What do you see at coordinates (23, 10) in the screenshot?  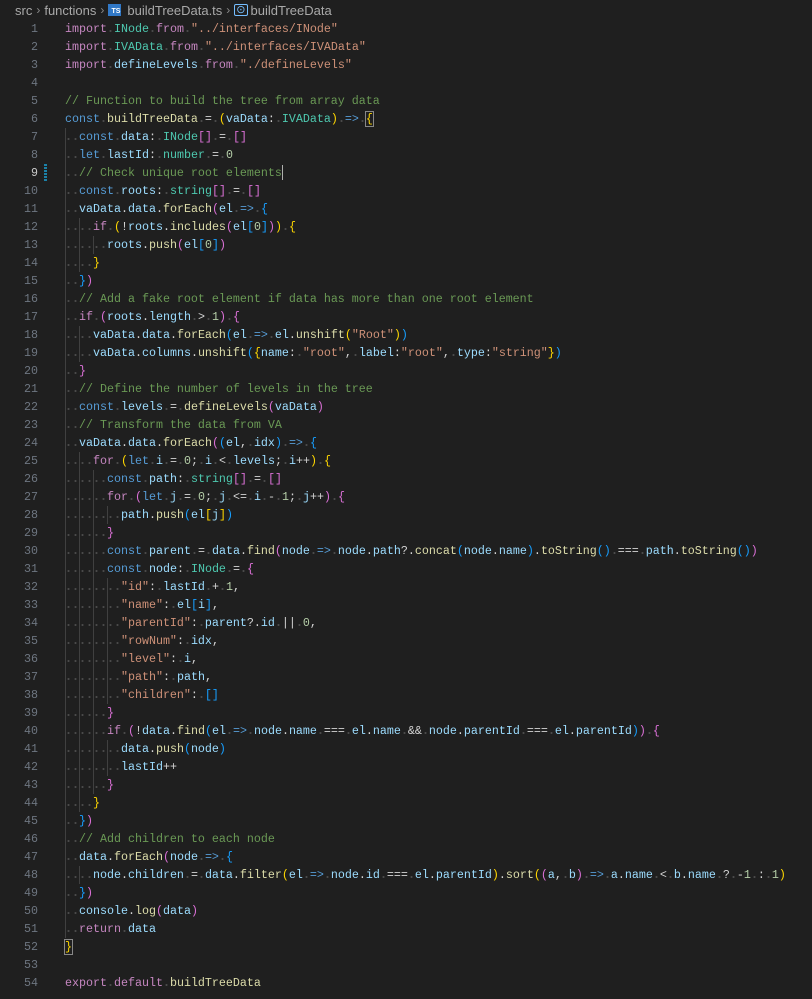 I see `breadcrumb-src: src` at bounding box center [23, 10].